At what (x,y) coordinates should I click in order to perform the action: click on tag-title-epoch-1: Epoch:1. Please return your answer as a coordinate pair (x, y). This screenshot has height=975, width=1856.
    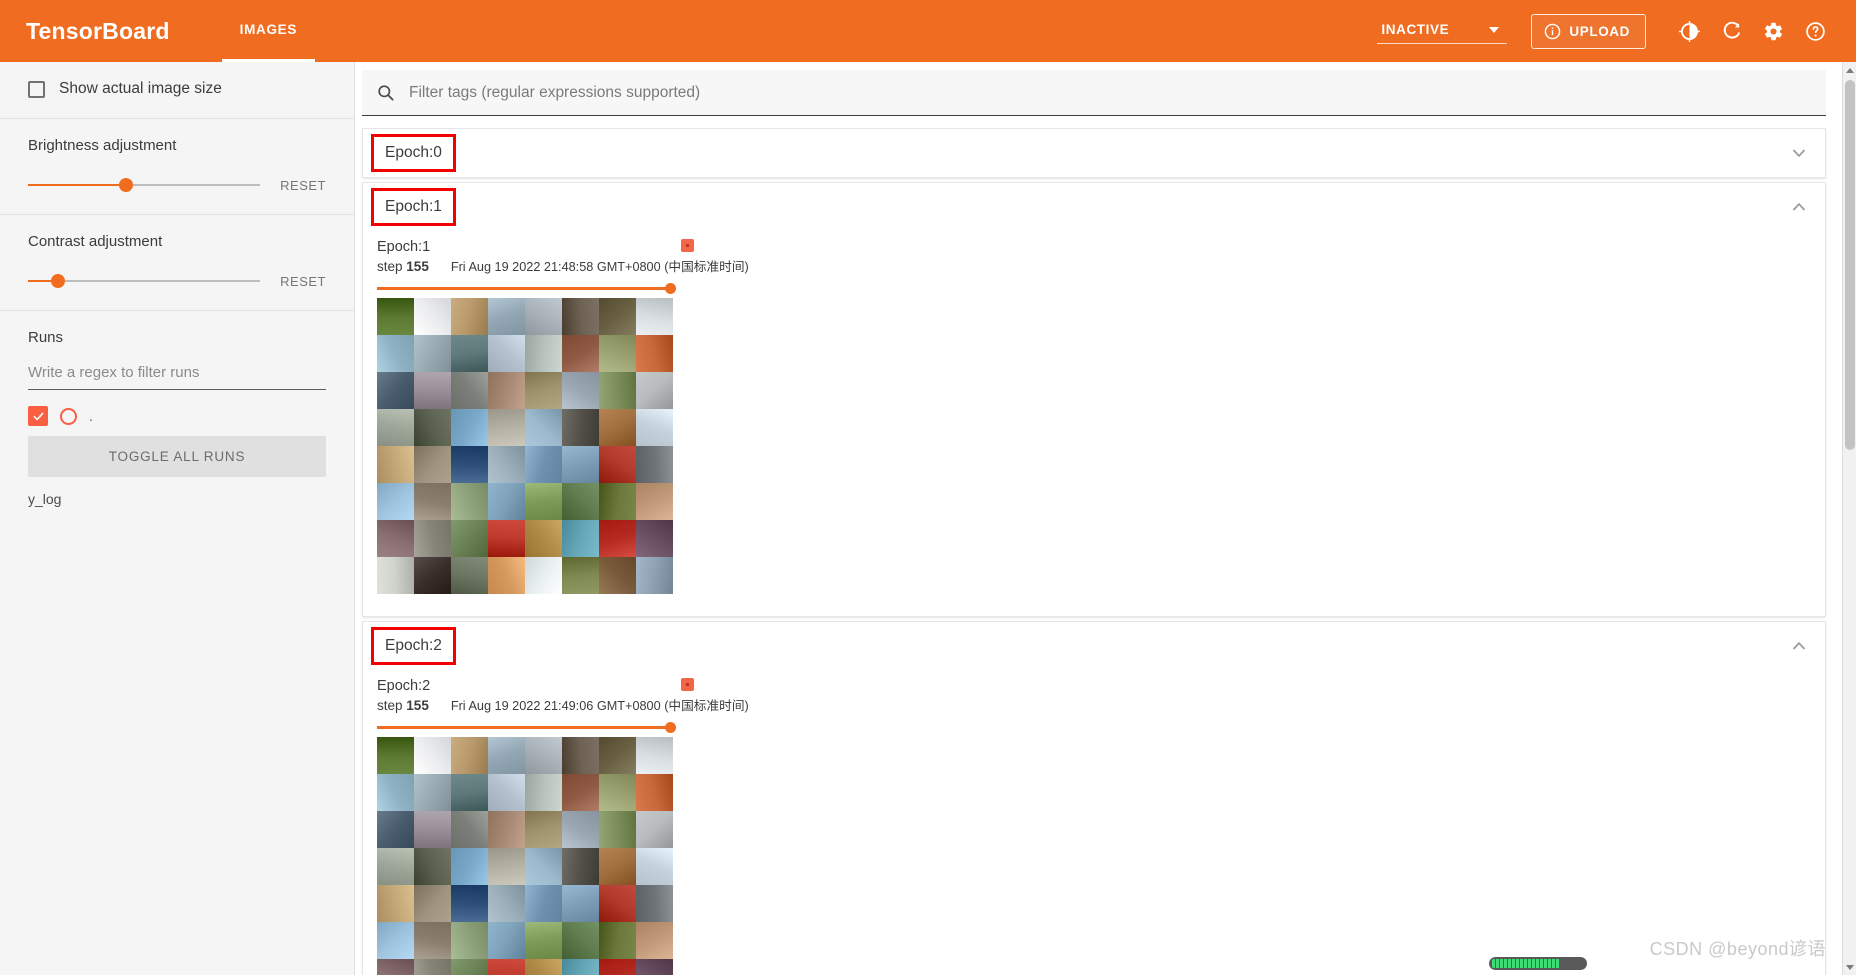
    Looking at the image, I should click on (413, 207).